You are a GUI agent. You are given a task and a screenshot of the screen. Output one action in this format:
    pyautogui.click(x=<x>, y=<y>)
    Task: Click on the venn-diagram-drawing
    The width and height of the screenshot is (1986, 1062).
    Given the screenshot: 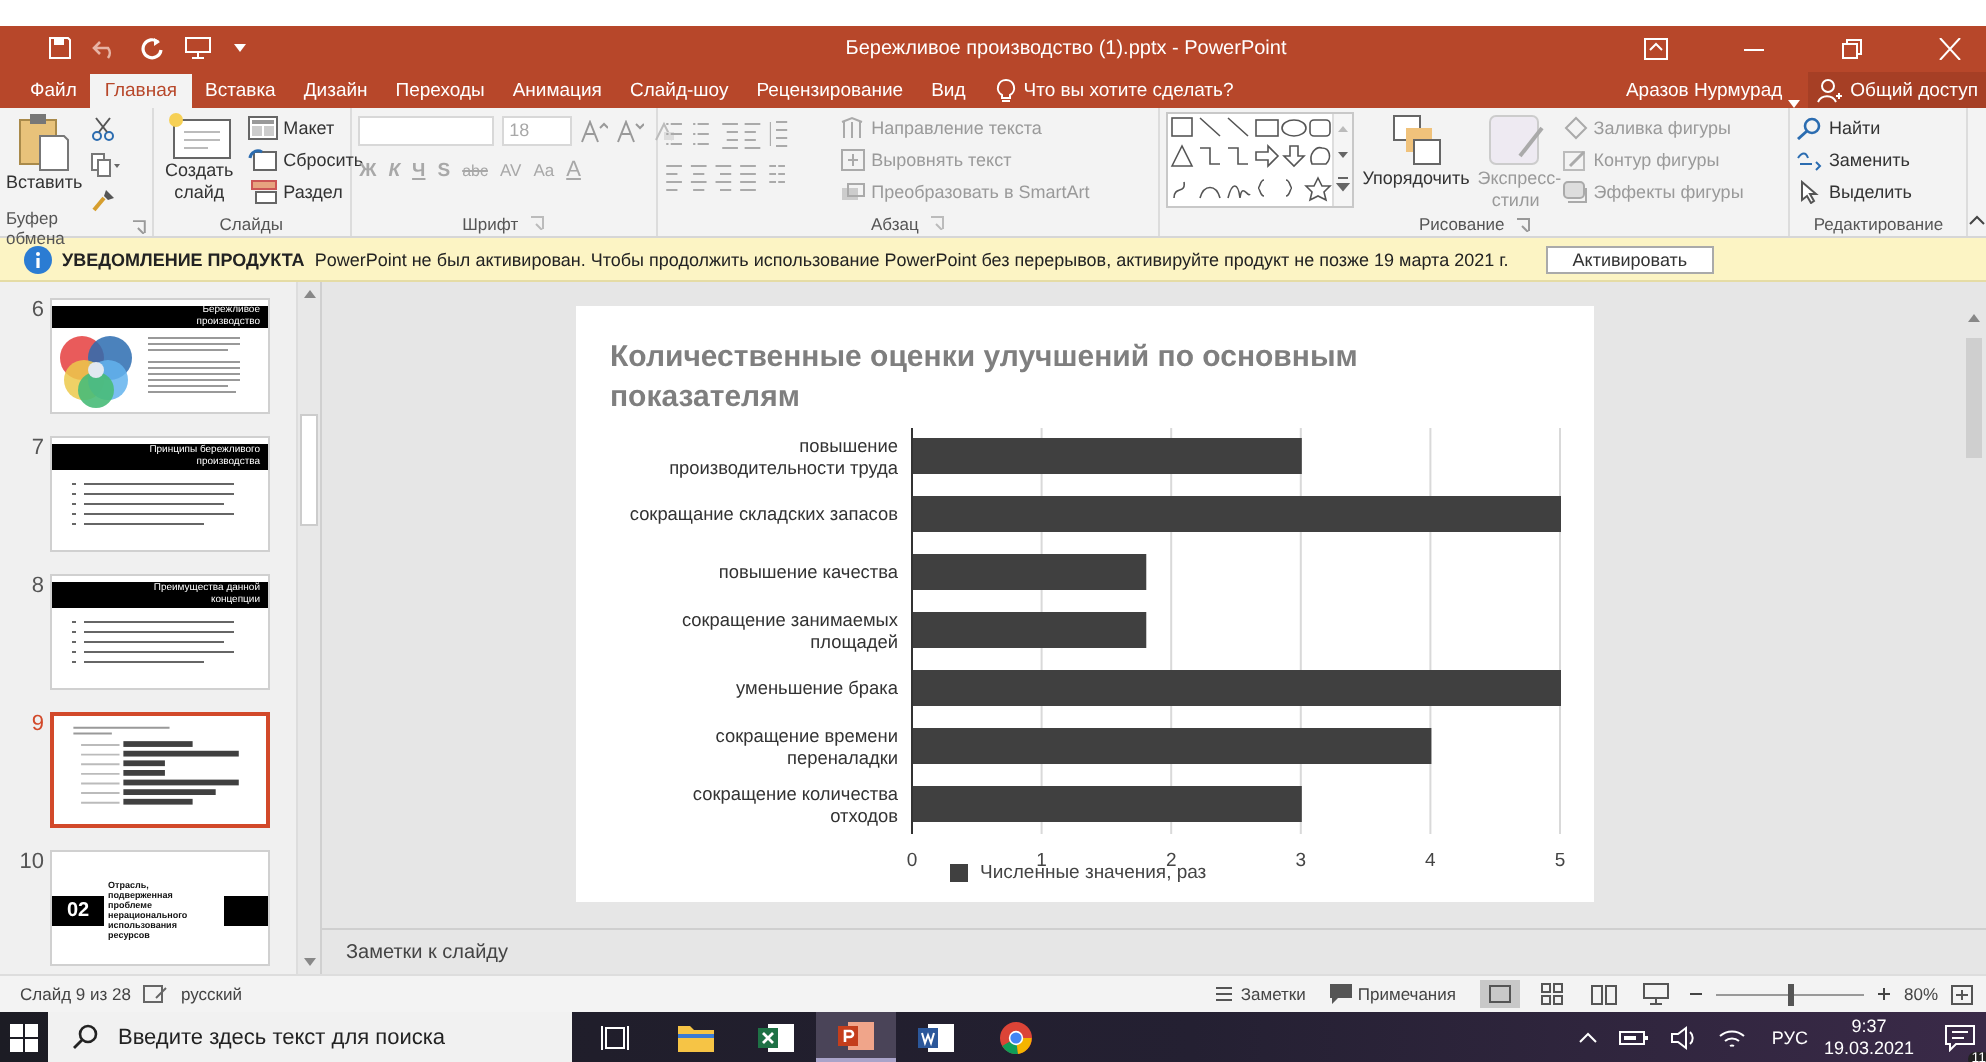 What is the action you would take?
    pyautogui.click(x=96, y=370)
    